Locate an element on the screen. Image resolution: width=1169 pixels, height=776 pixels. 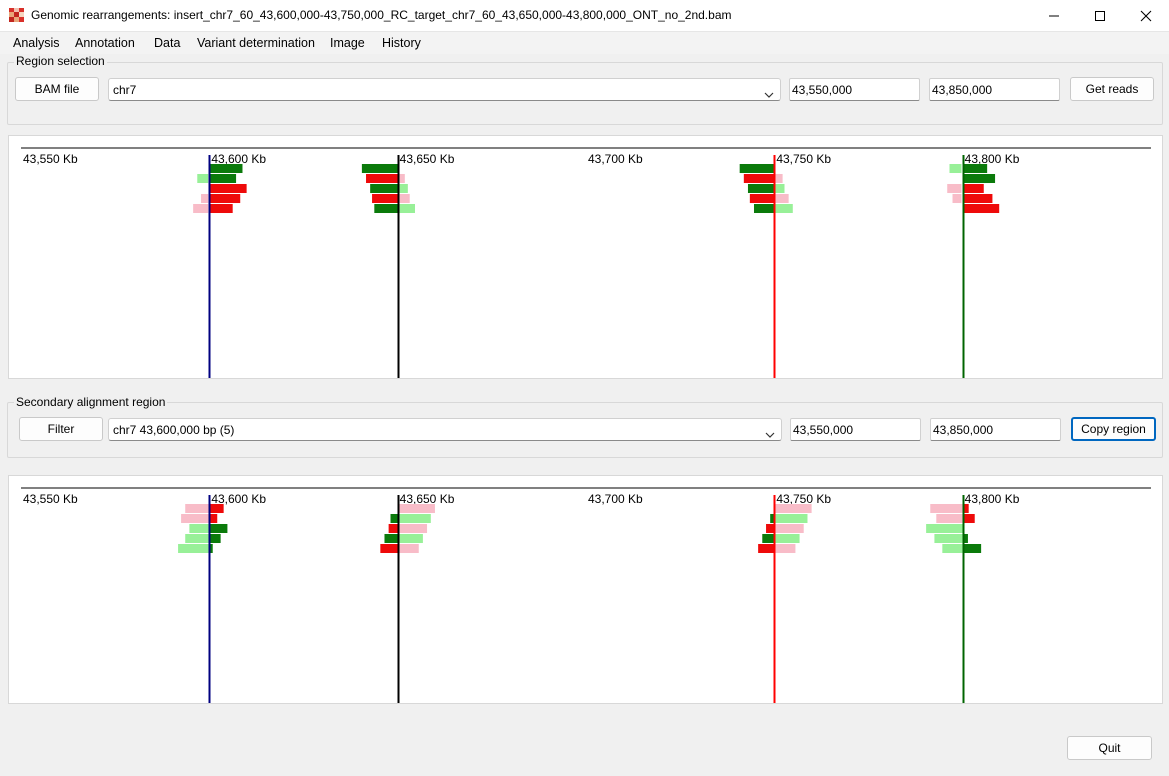
menu-analysis: Analysis is located at coordinates (36, 43).